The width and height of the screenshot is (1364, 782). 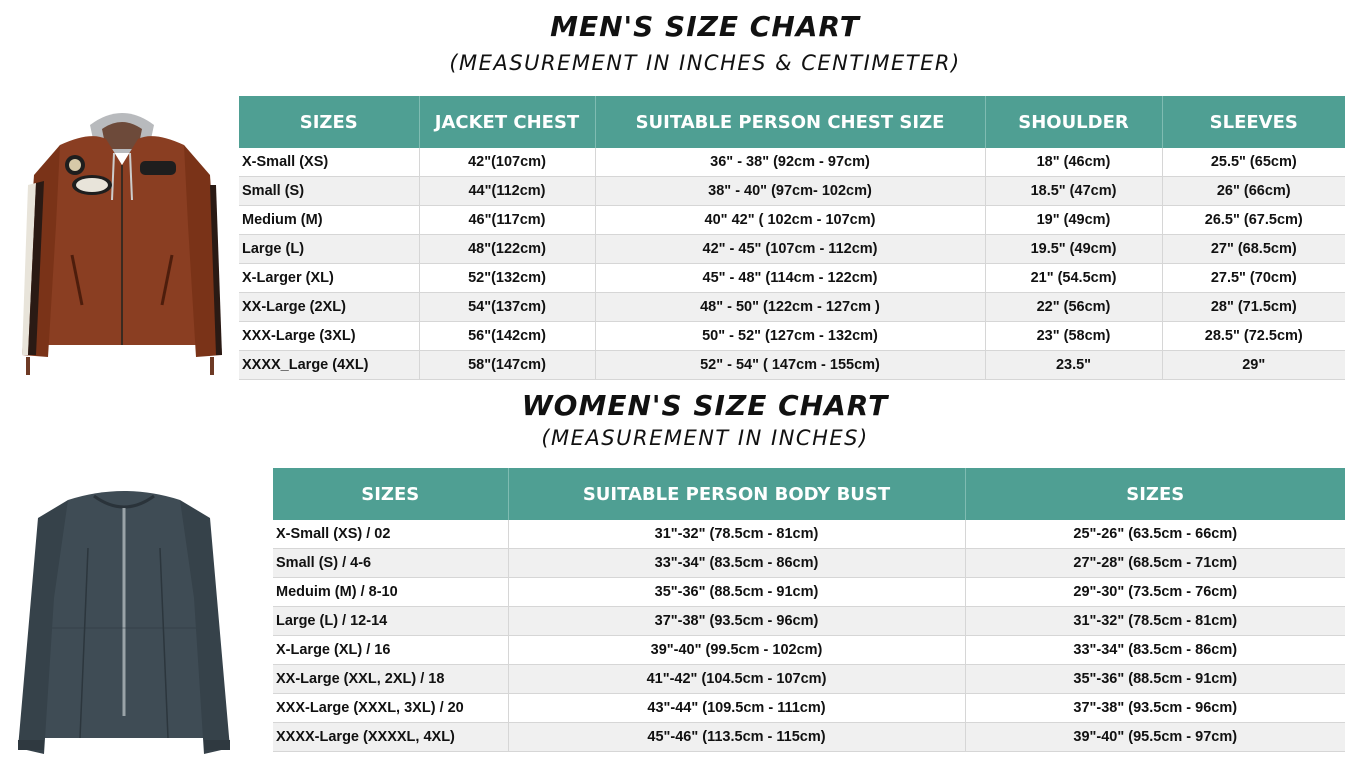 I want to click on person-chest-cell: 42" - 45" (107cm - 112cm), so click(x=790, y=249).